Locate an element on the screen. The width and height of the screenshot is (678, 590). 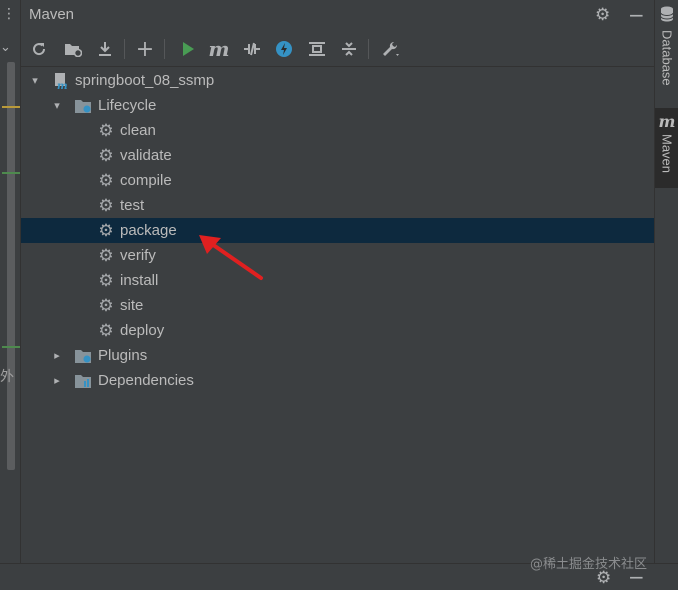
tree-row-project: ▾ m springboot_08_ssmp is located at coordinates (337, 80).